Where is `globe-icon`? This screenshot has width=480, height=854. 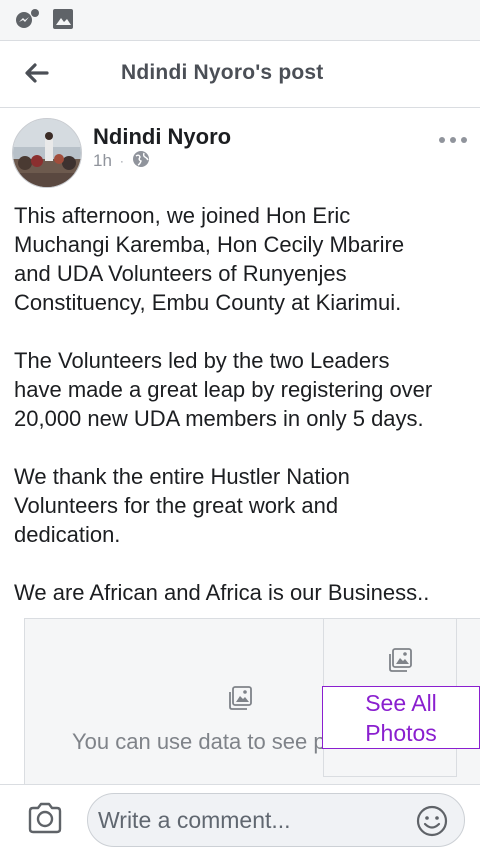 globe-icon is located at coordinates (141, 161).